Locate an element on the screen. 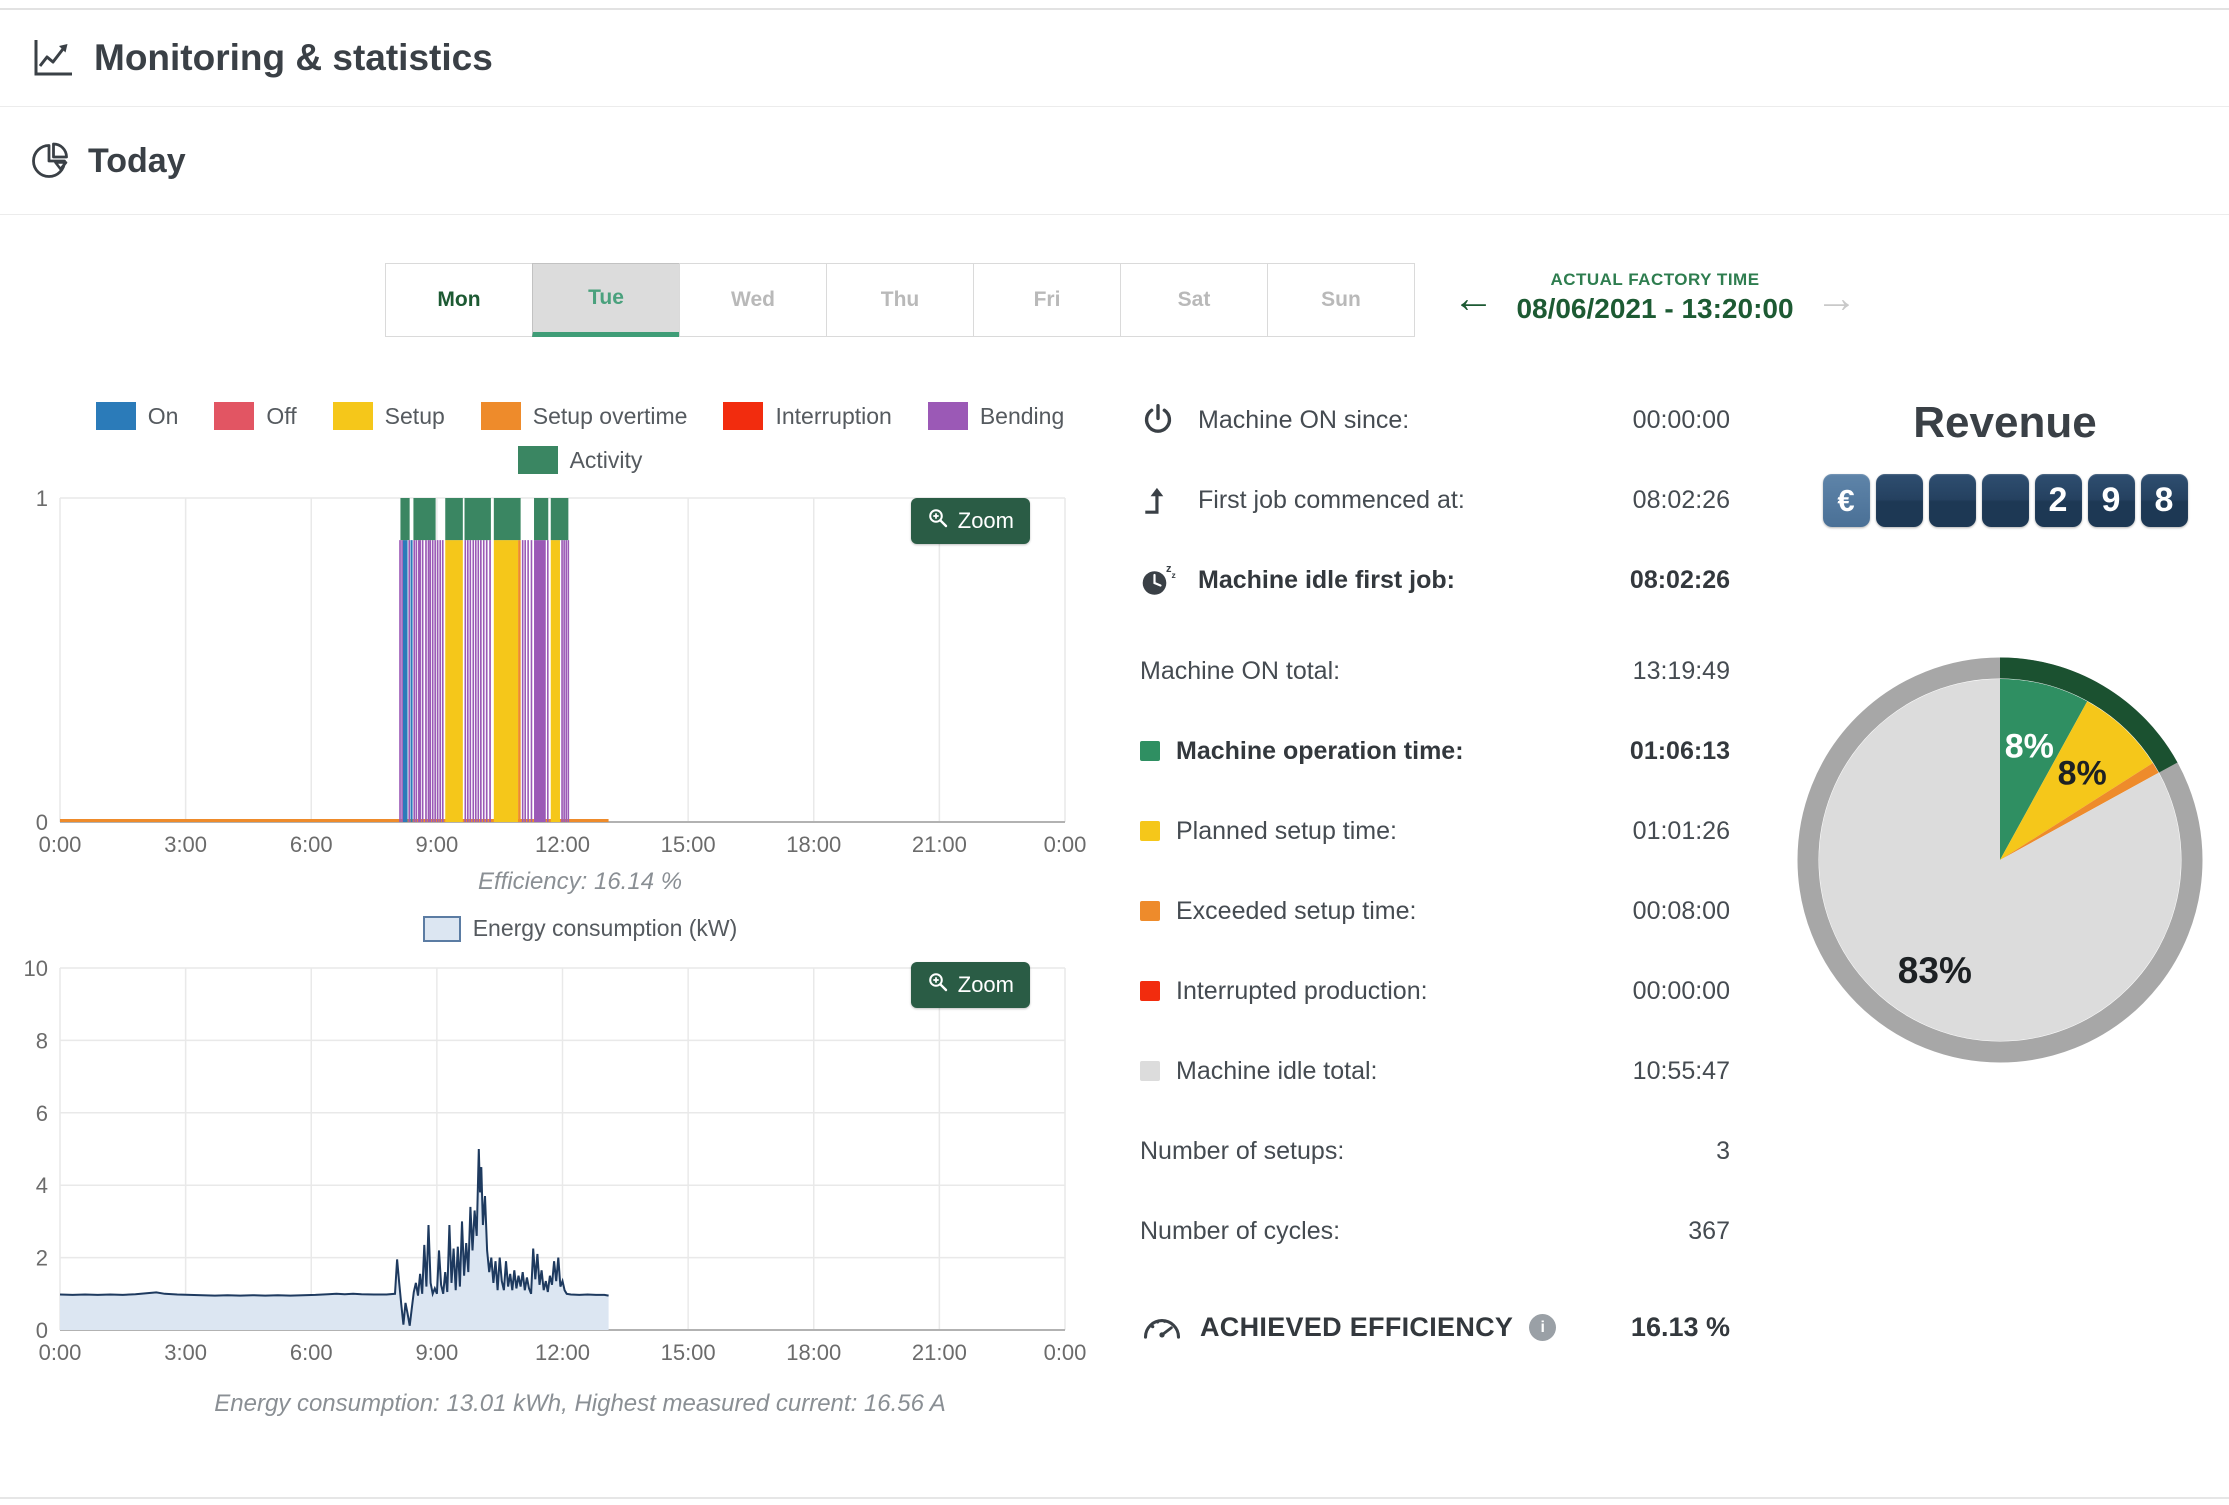 The height and width of the screenshot is (1505, 2229). page-header: Monitoring & statistics is located at coordinates (1114, 58).